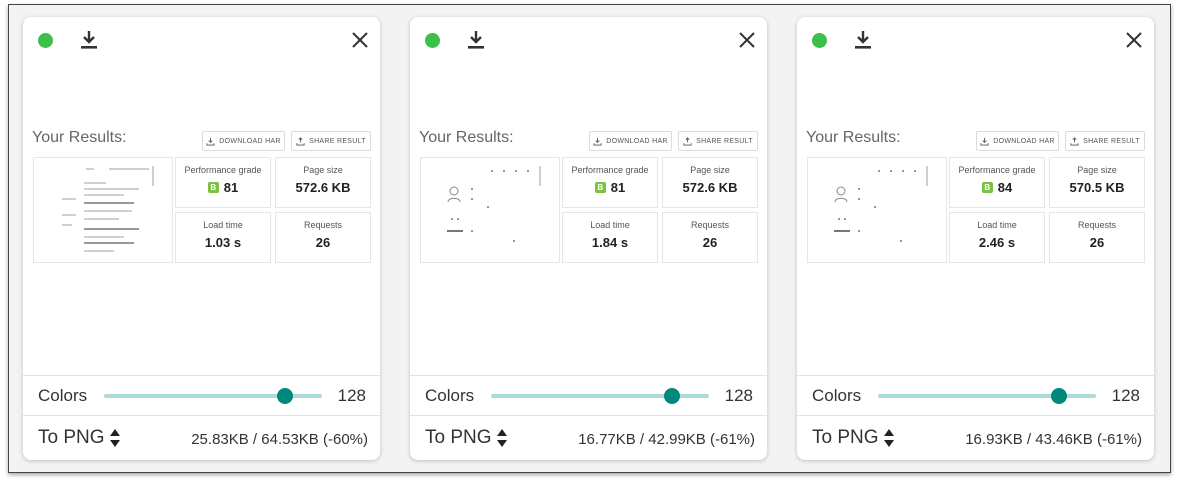 Image resolution: width=1178 pixels, height=487 pixels. I want to click on load-time-card: Load time 1.03 s, so click(223, 237).